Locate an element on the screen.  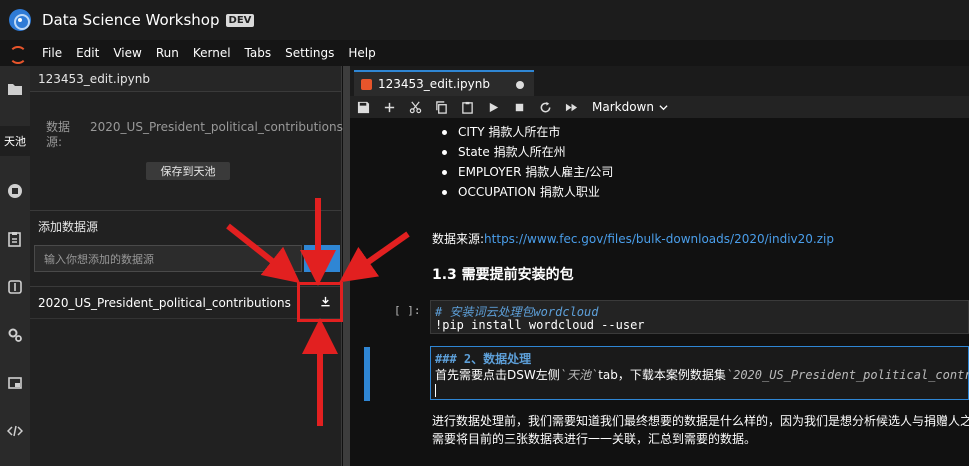
notebook-icon is located at coordinates (366, 84).